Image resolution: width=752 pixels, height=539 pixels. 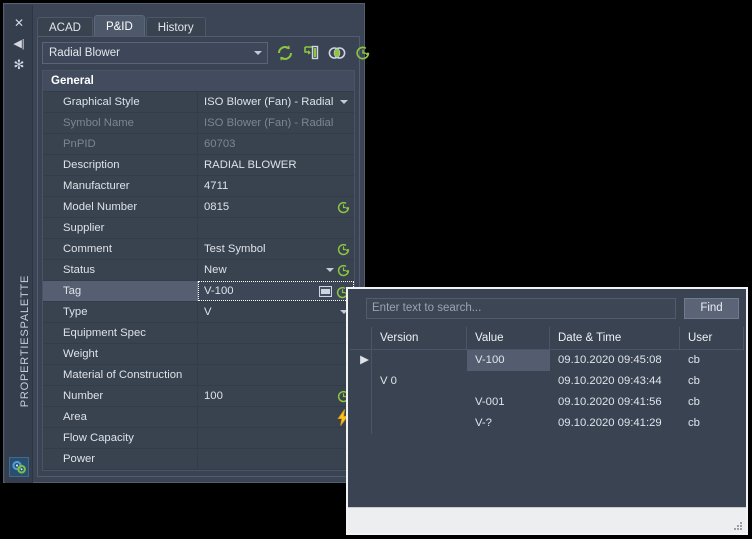 I want to click on palette-menu-icon: ✻, so click(x=19, y=65).